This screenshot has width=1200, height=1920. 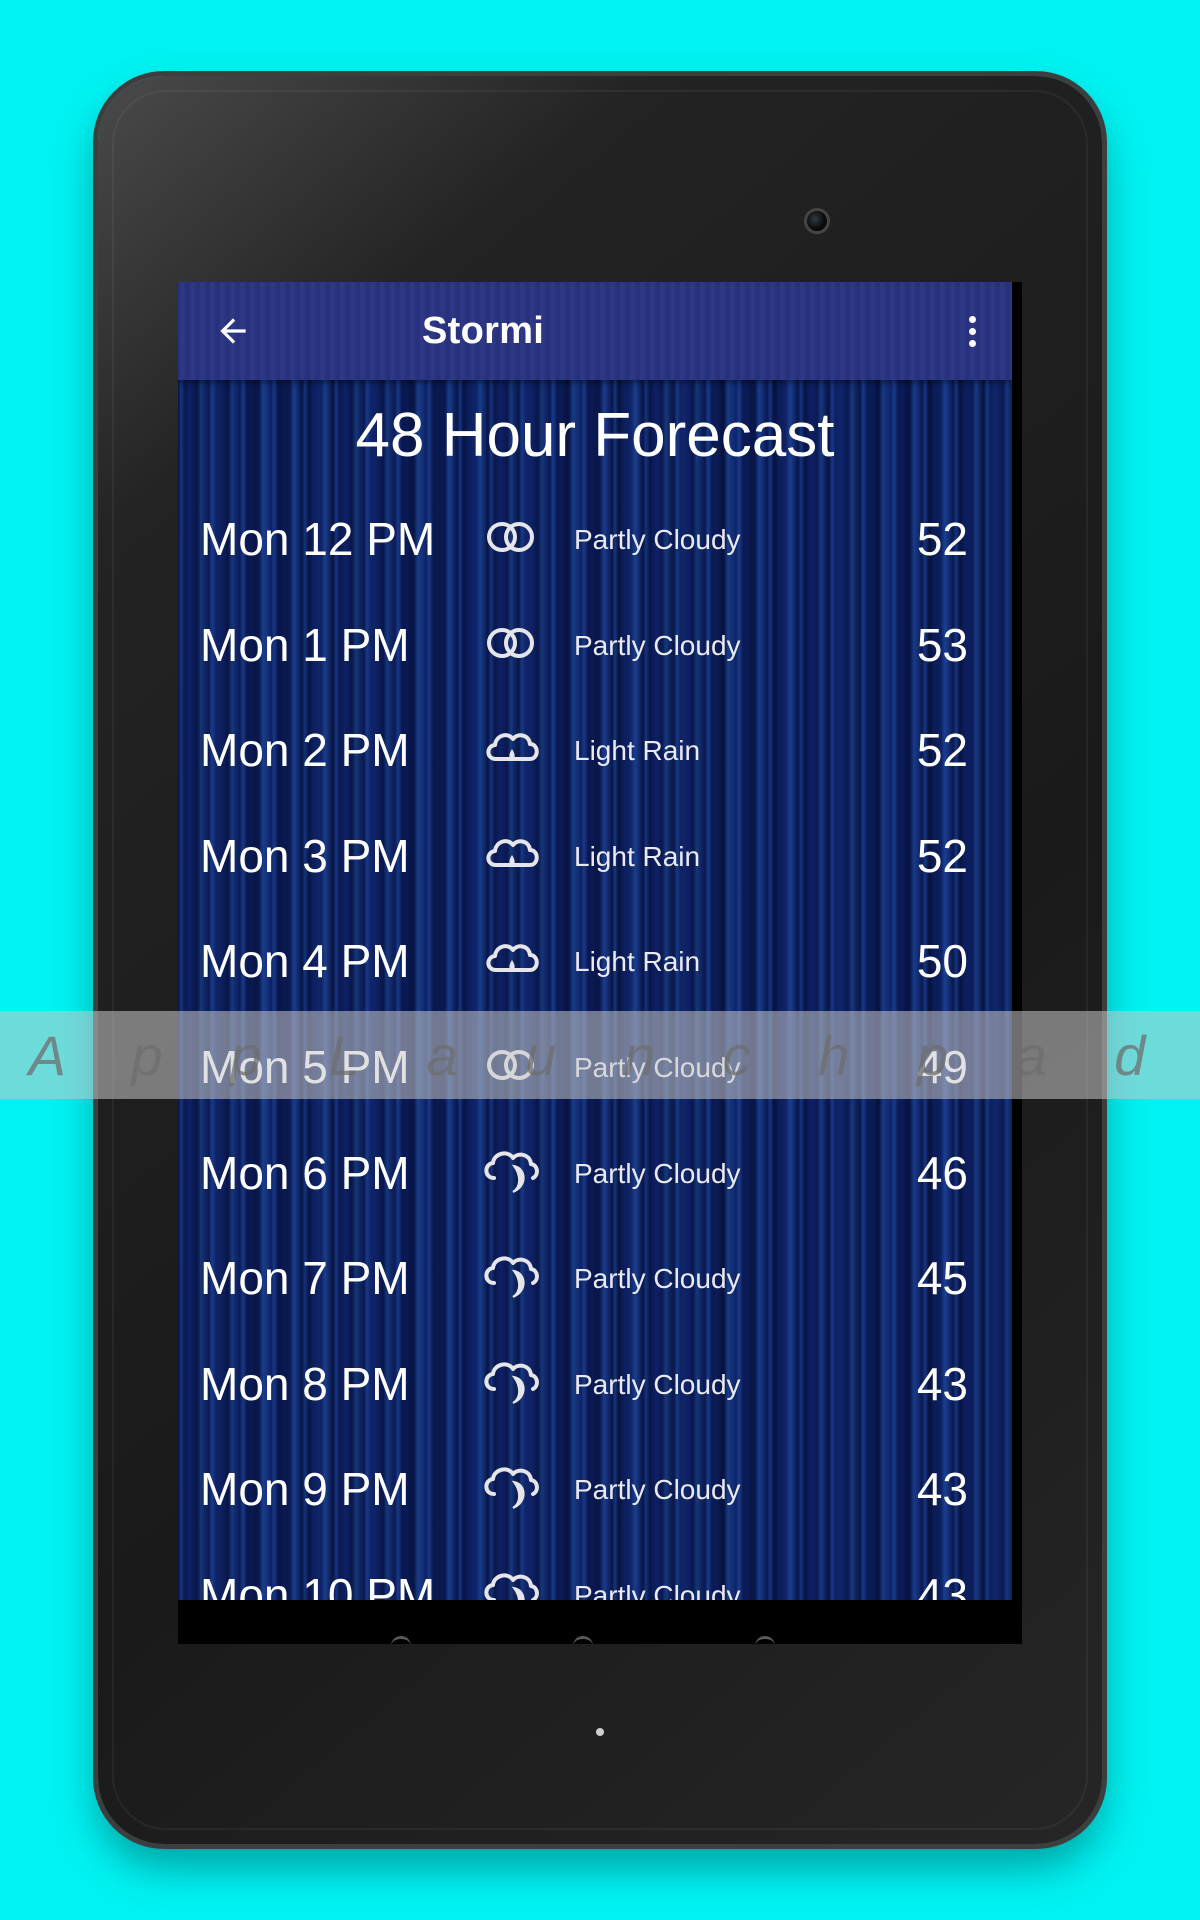 I want to click on app-toolbar: Stormi, so click(x=595, y=331).